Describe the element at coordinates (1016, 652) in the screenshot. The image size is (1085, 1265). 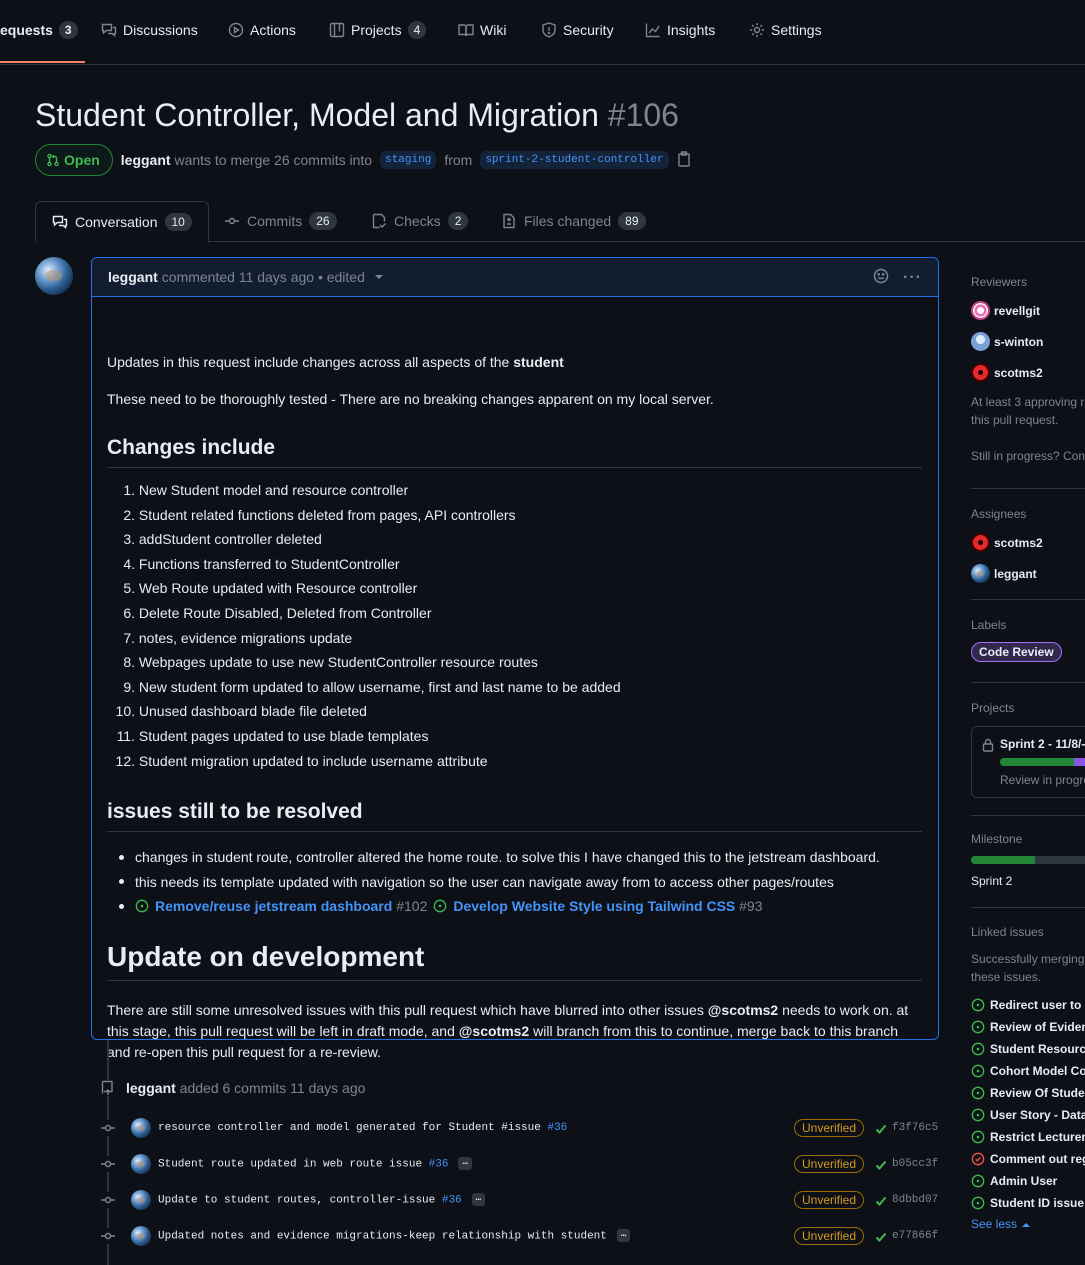
I see `label-pill: Code Review` at that location.